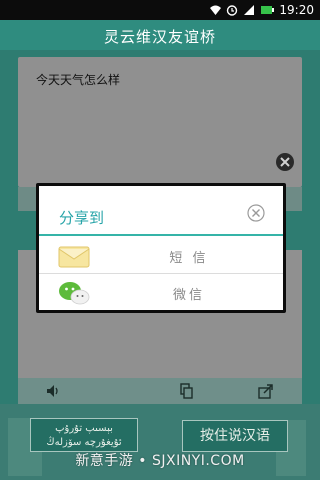 This screenshot has height=480, width=320. Describe the element at coordinates (74, 293) in the screenshot. I see `wechat-icon` at that location.